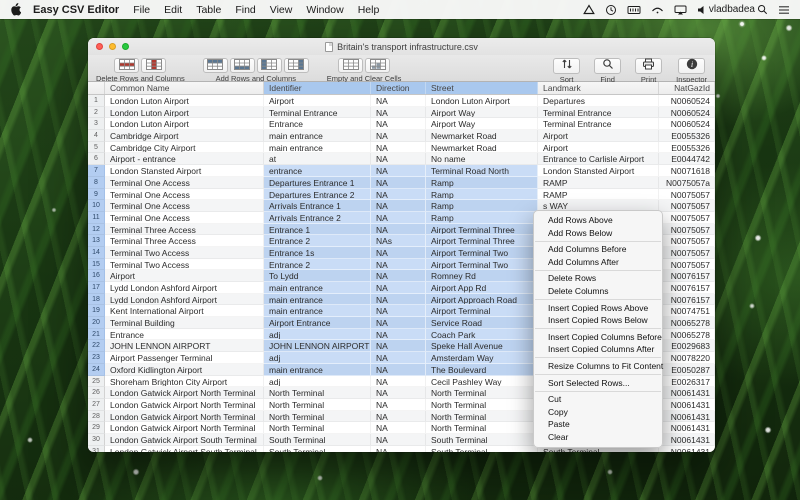 This screenshot has width=800, height=500. What do you see at coordinates (598, 112) in the screenshot?
I see `cell: Terminal Entrance` at bounding box center [598, 112].